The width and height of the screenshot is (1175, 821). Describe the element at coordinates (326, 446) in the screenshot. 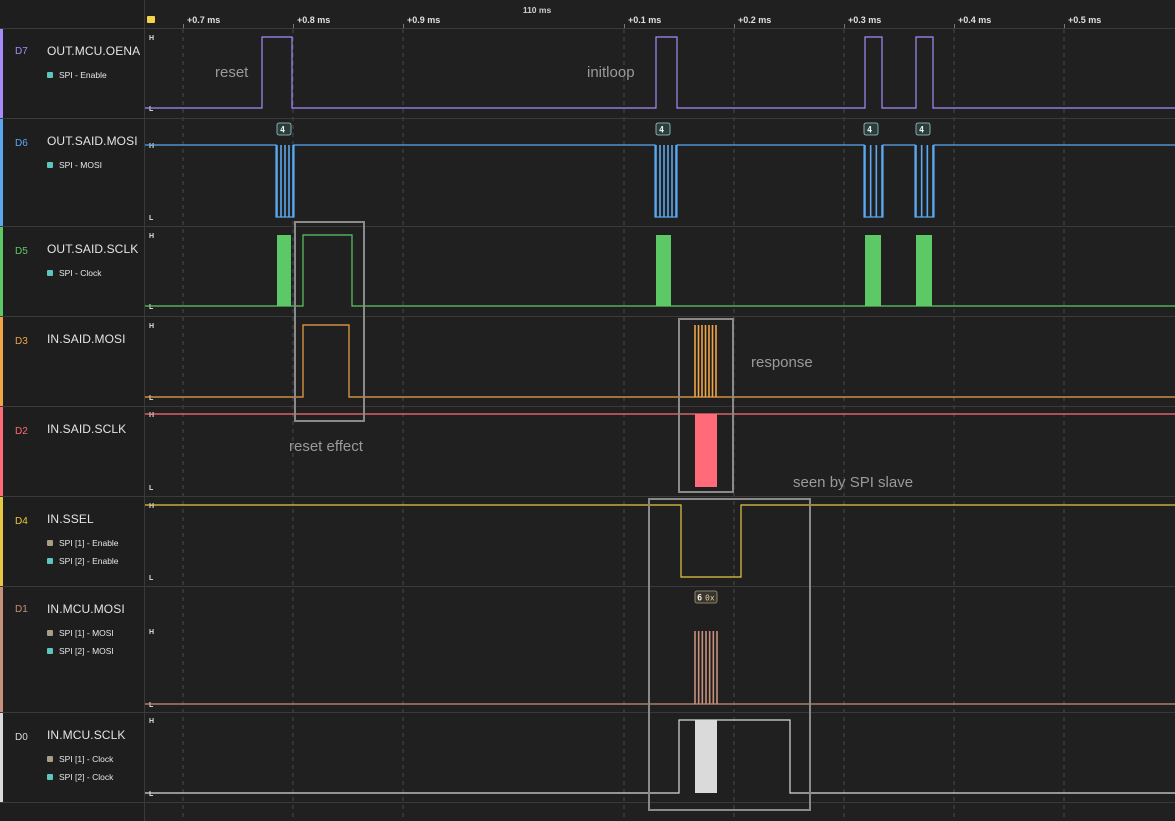

I see `reset-effect-annotation: reset effect` at that location.